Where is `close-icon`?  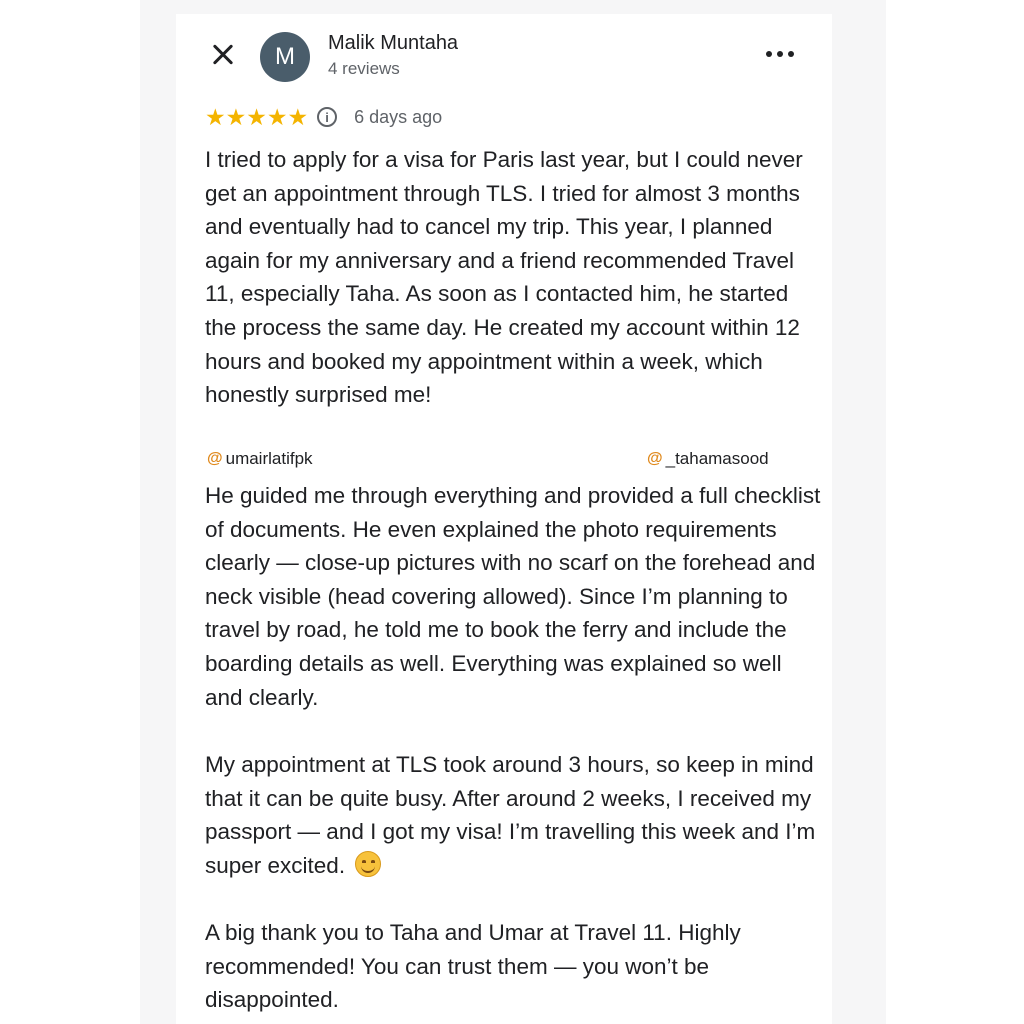 close-icon is located at coordinates (223, 55).